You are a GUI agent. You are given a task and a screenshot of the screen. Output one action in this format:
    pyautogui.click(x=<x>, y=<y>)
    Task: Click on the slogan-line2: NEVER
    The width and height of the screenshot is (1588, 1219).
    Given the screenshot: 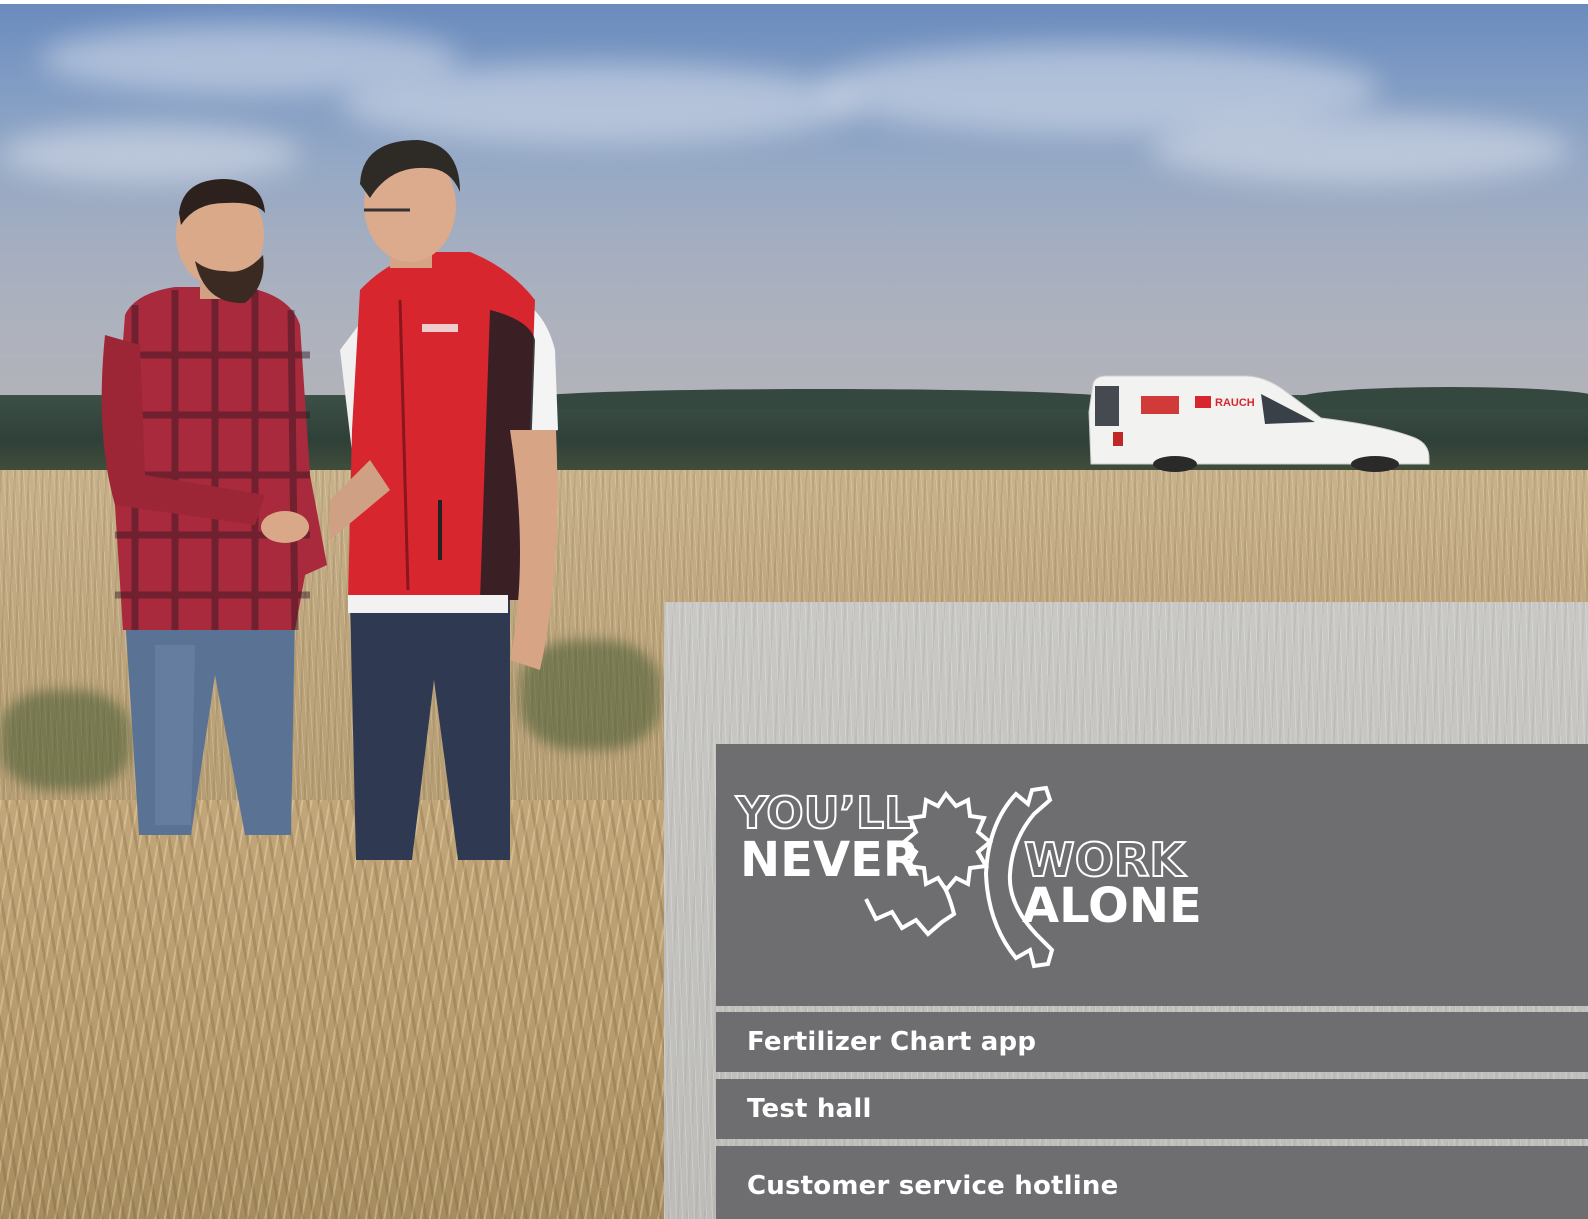 What is the action you would take?
    pyautogui.click(x=830, y=860)
    